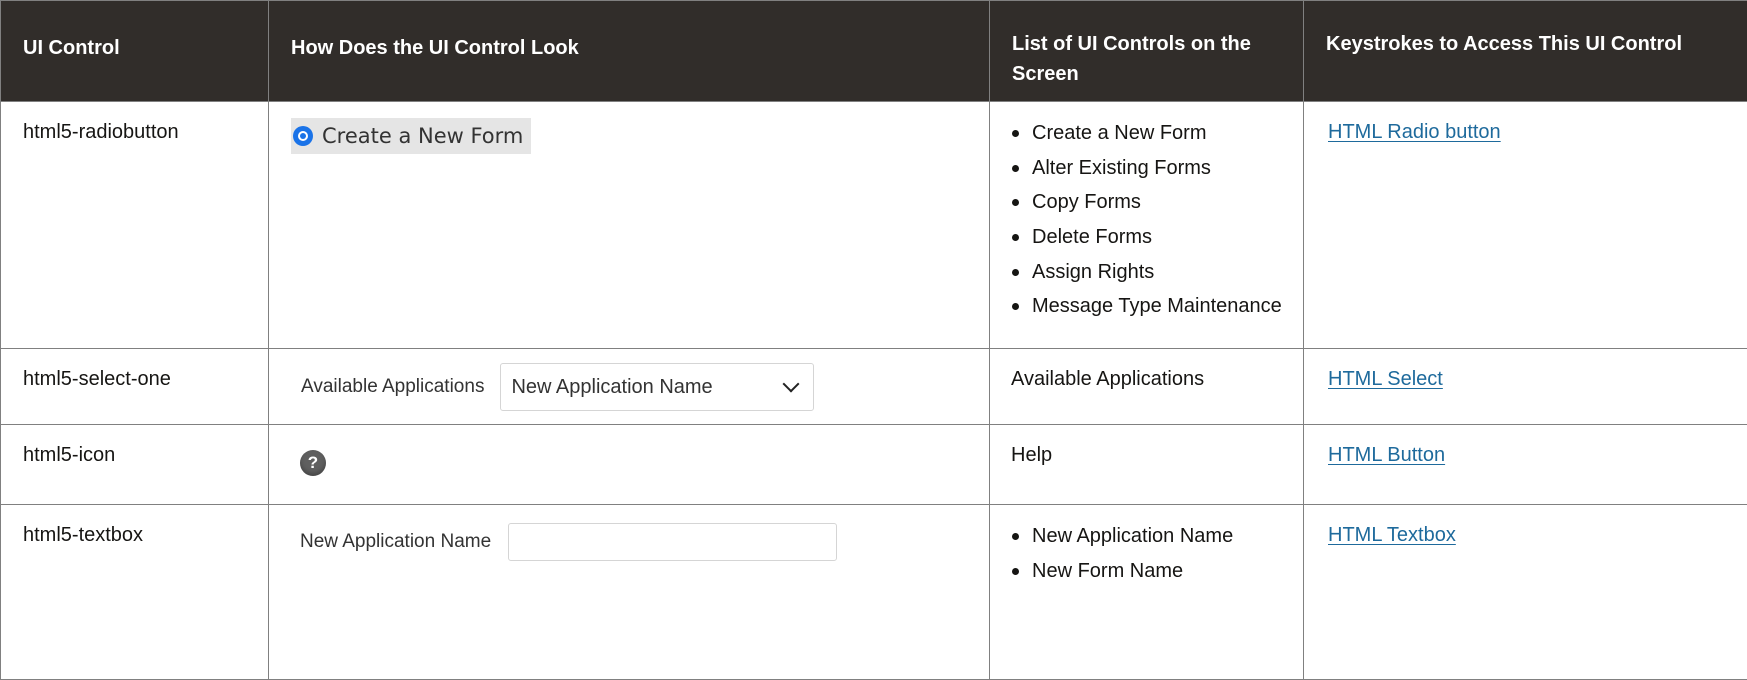 The width and height of the screenshot is (1747, 680). Describe the element at coordinates (629, 592) in the screenshot. I see `control-look-cell: New Application Name` at that location.